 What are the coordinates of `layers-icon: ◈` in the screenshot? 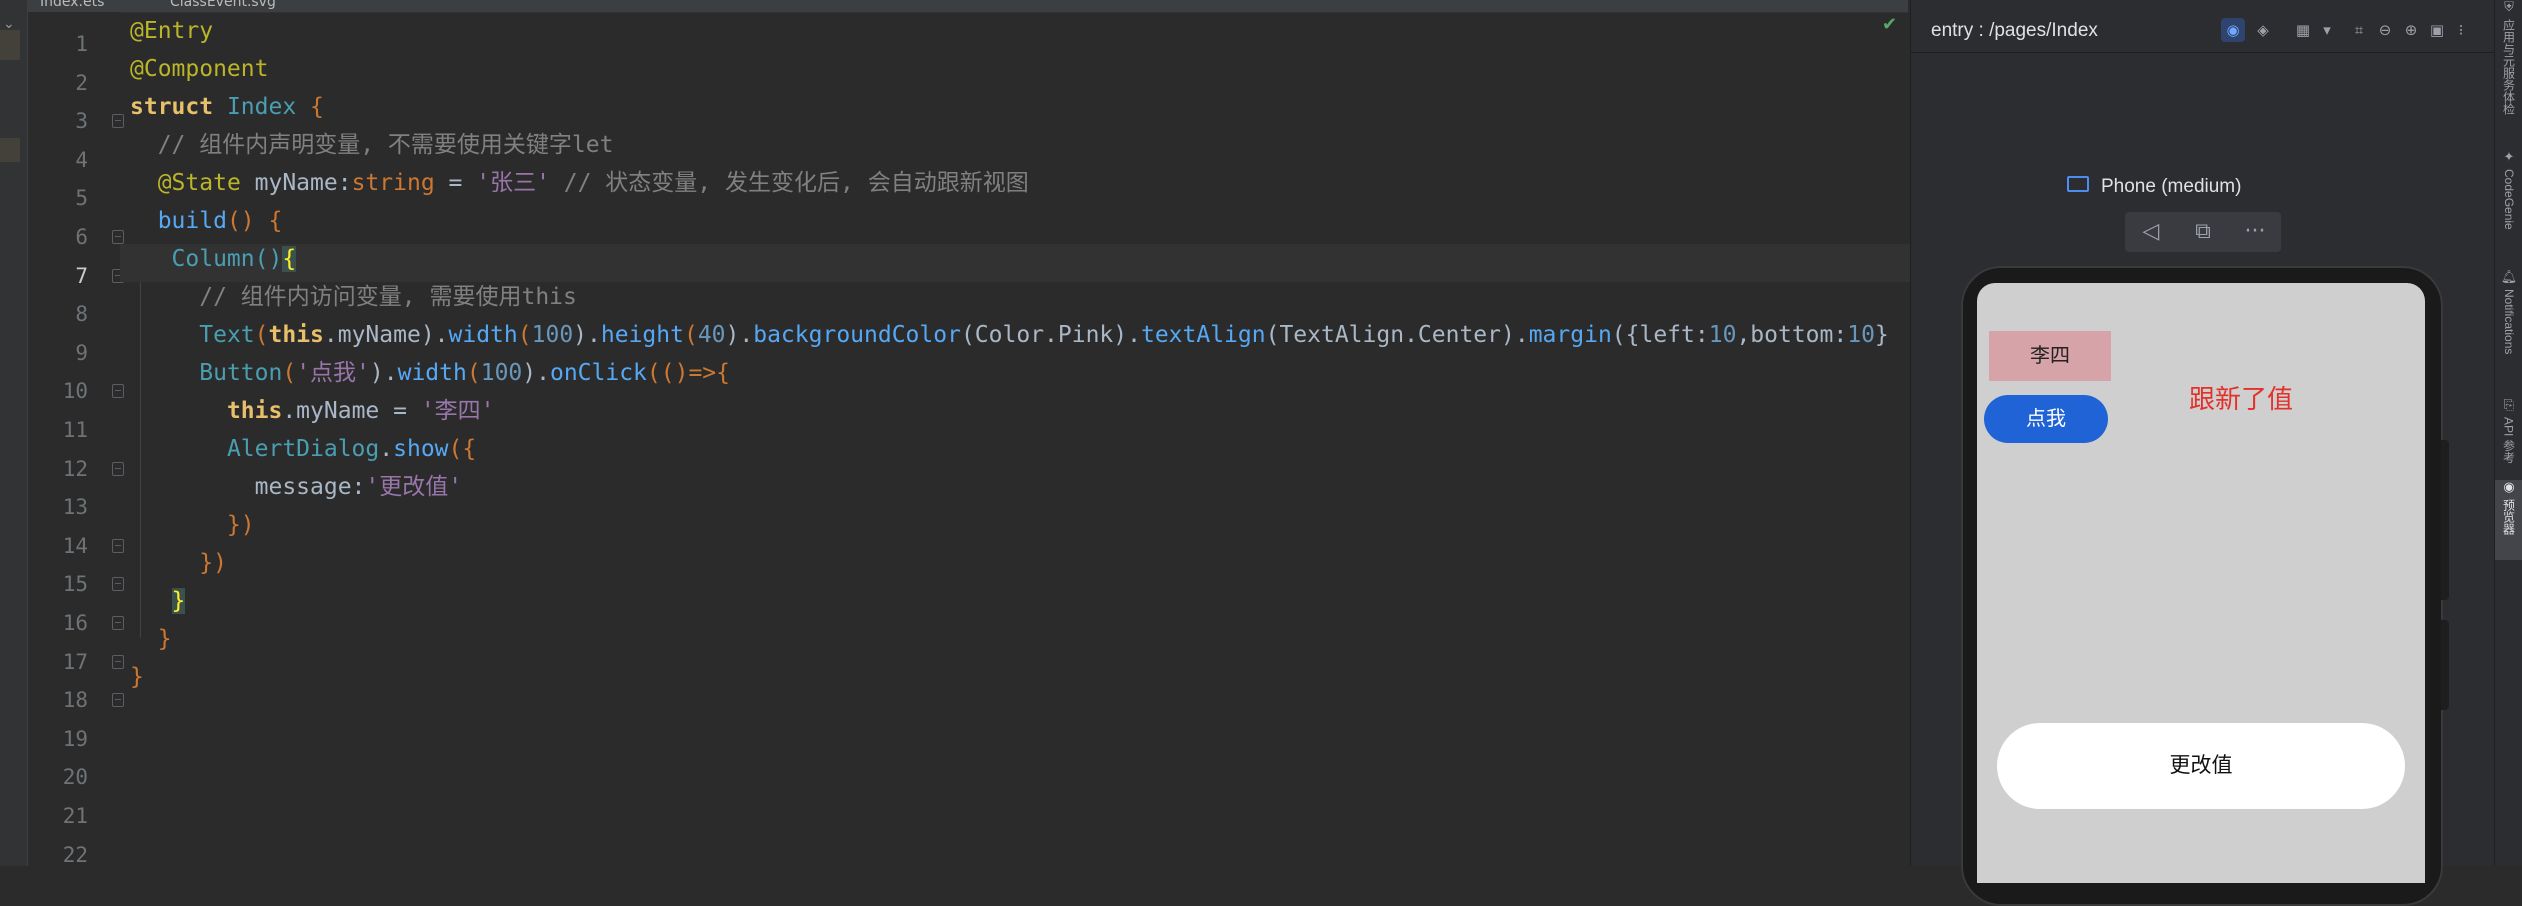 It's located at (2263, 30).